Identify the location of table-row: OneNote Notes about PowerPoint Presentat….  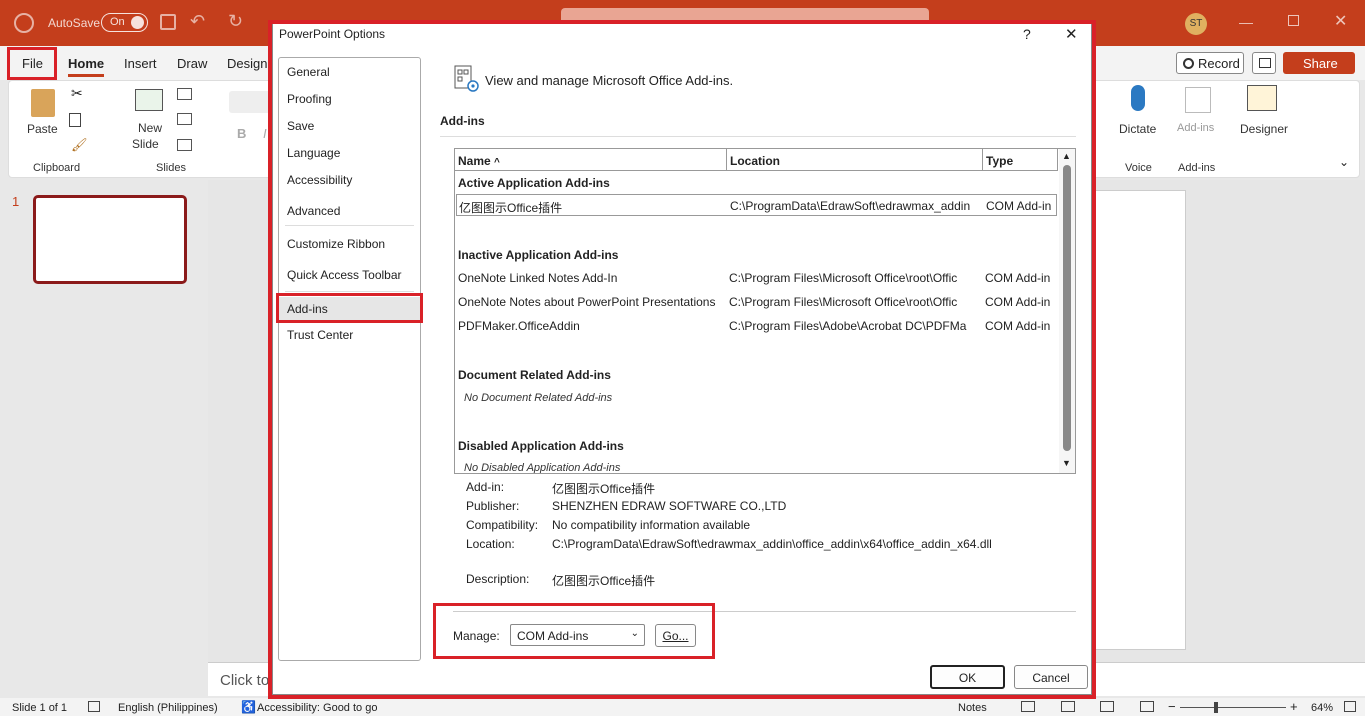
(756, 302).